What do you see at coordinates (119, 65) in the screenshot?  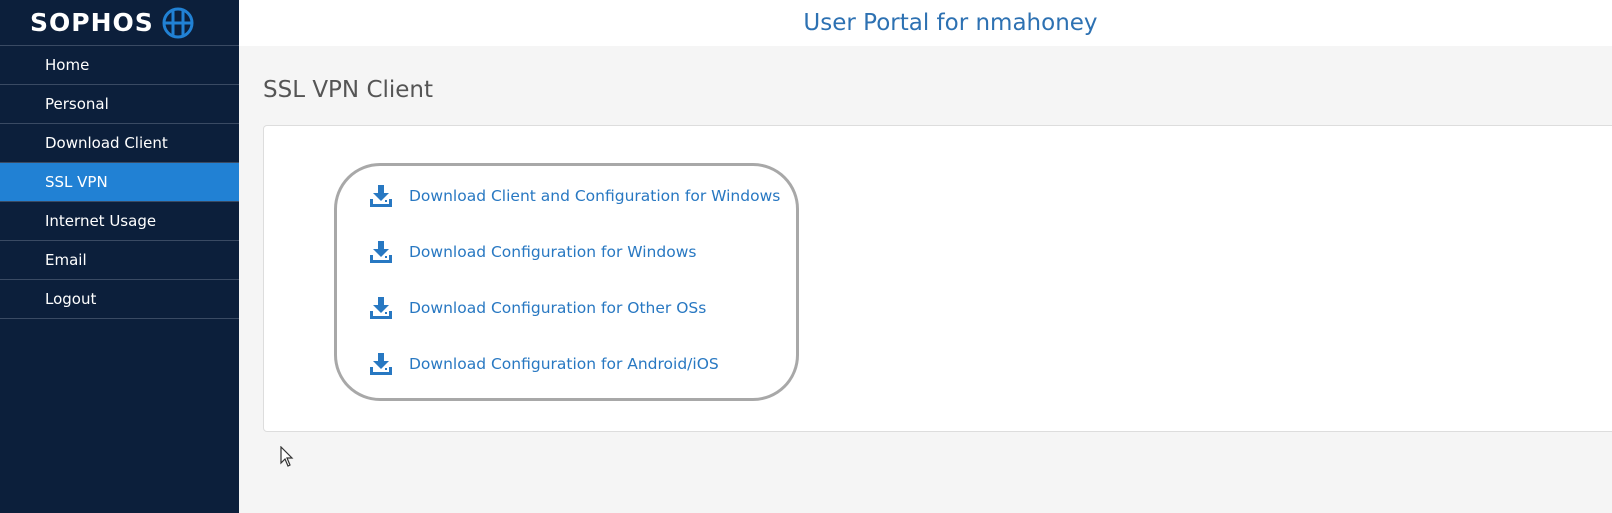 I see `sidebar-item-home: Home` at bounding box center [119, 65].